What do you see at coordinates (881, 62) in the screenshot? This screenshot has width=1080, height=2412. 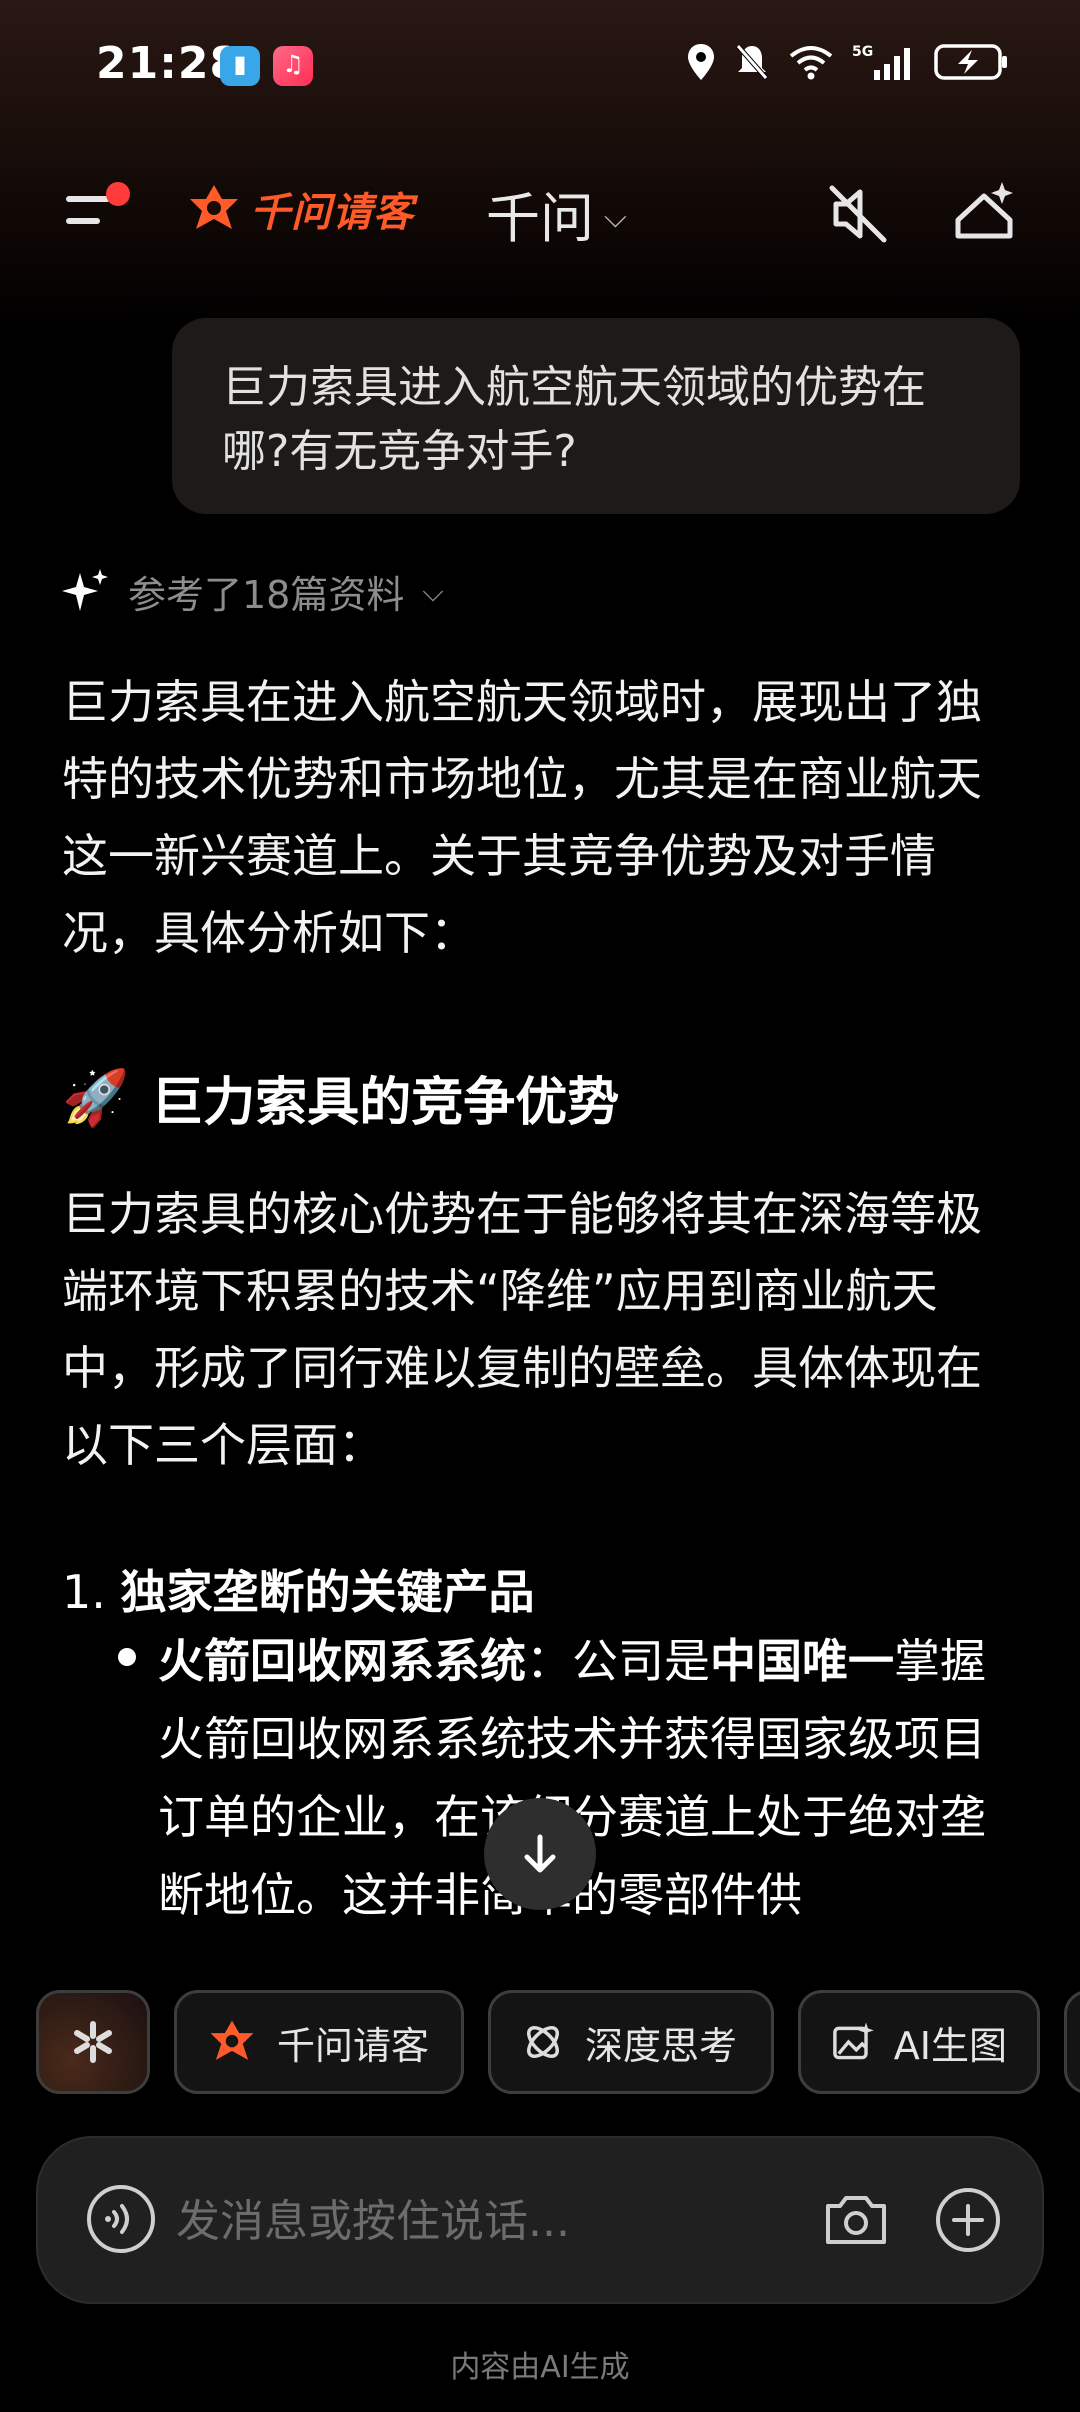 I see `signal-5g-icon: 5G` at bounding box center [881, 62].